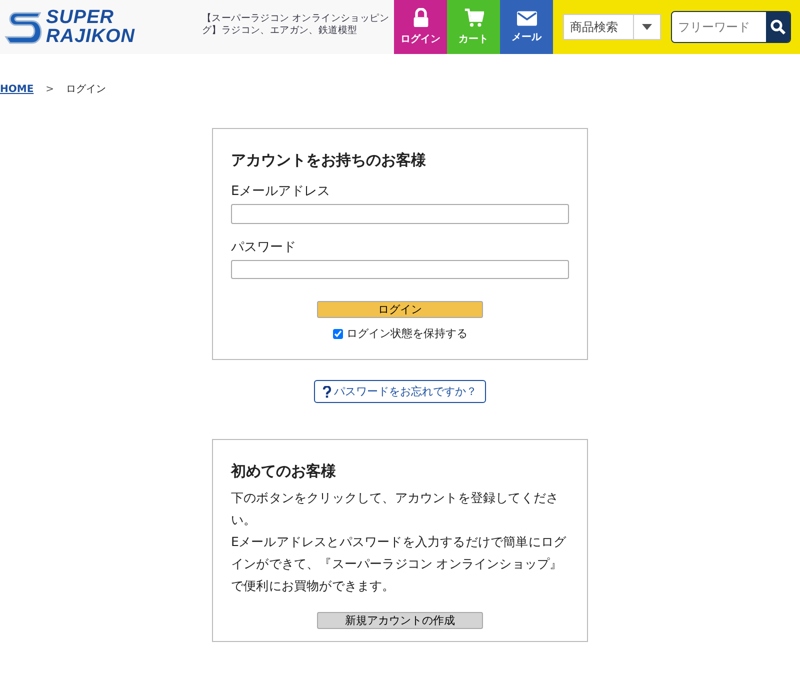 The image size is (800, 691). What do you see at coordinates (407, 333) in the screenshot?
I see `checkbox-label: ログイン状態を保持する` at bounding box center [407, 333].